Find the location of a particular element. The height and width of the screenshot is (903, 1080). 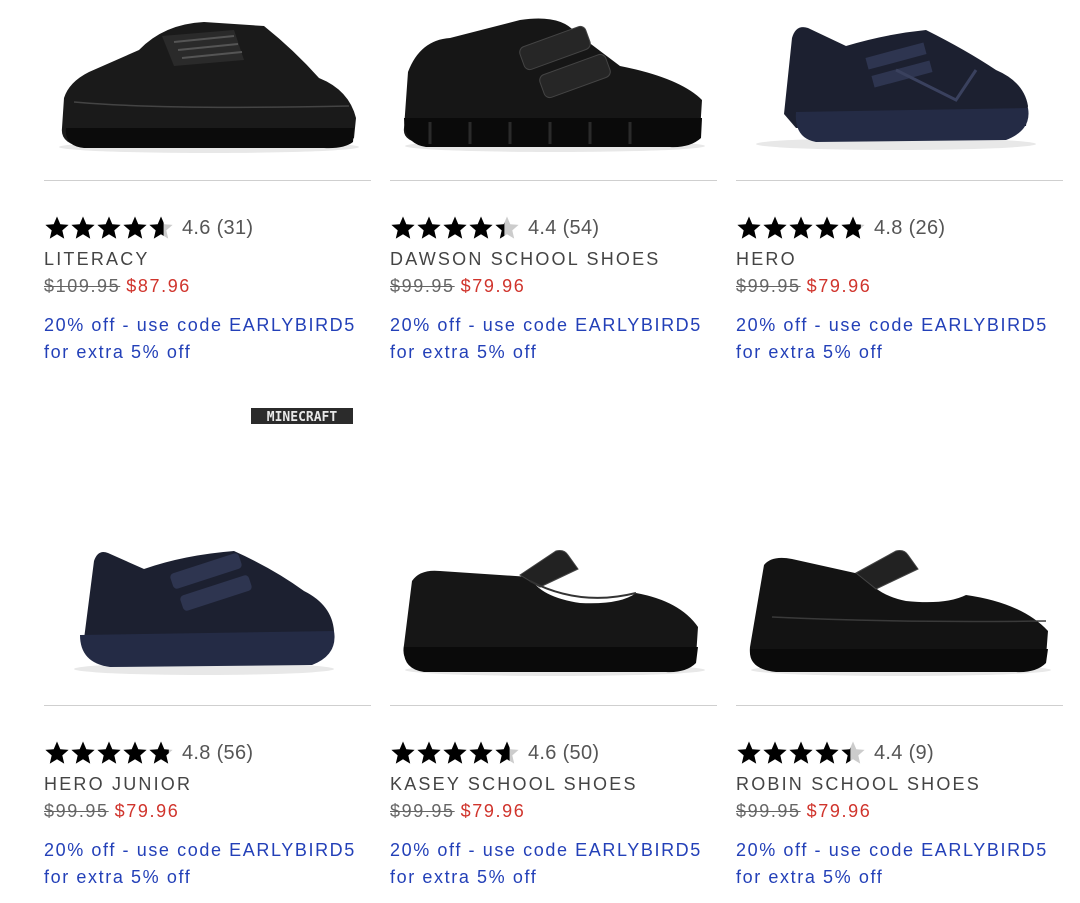

rating: 4.6 (31) is located at coordinates (148, 228).